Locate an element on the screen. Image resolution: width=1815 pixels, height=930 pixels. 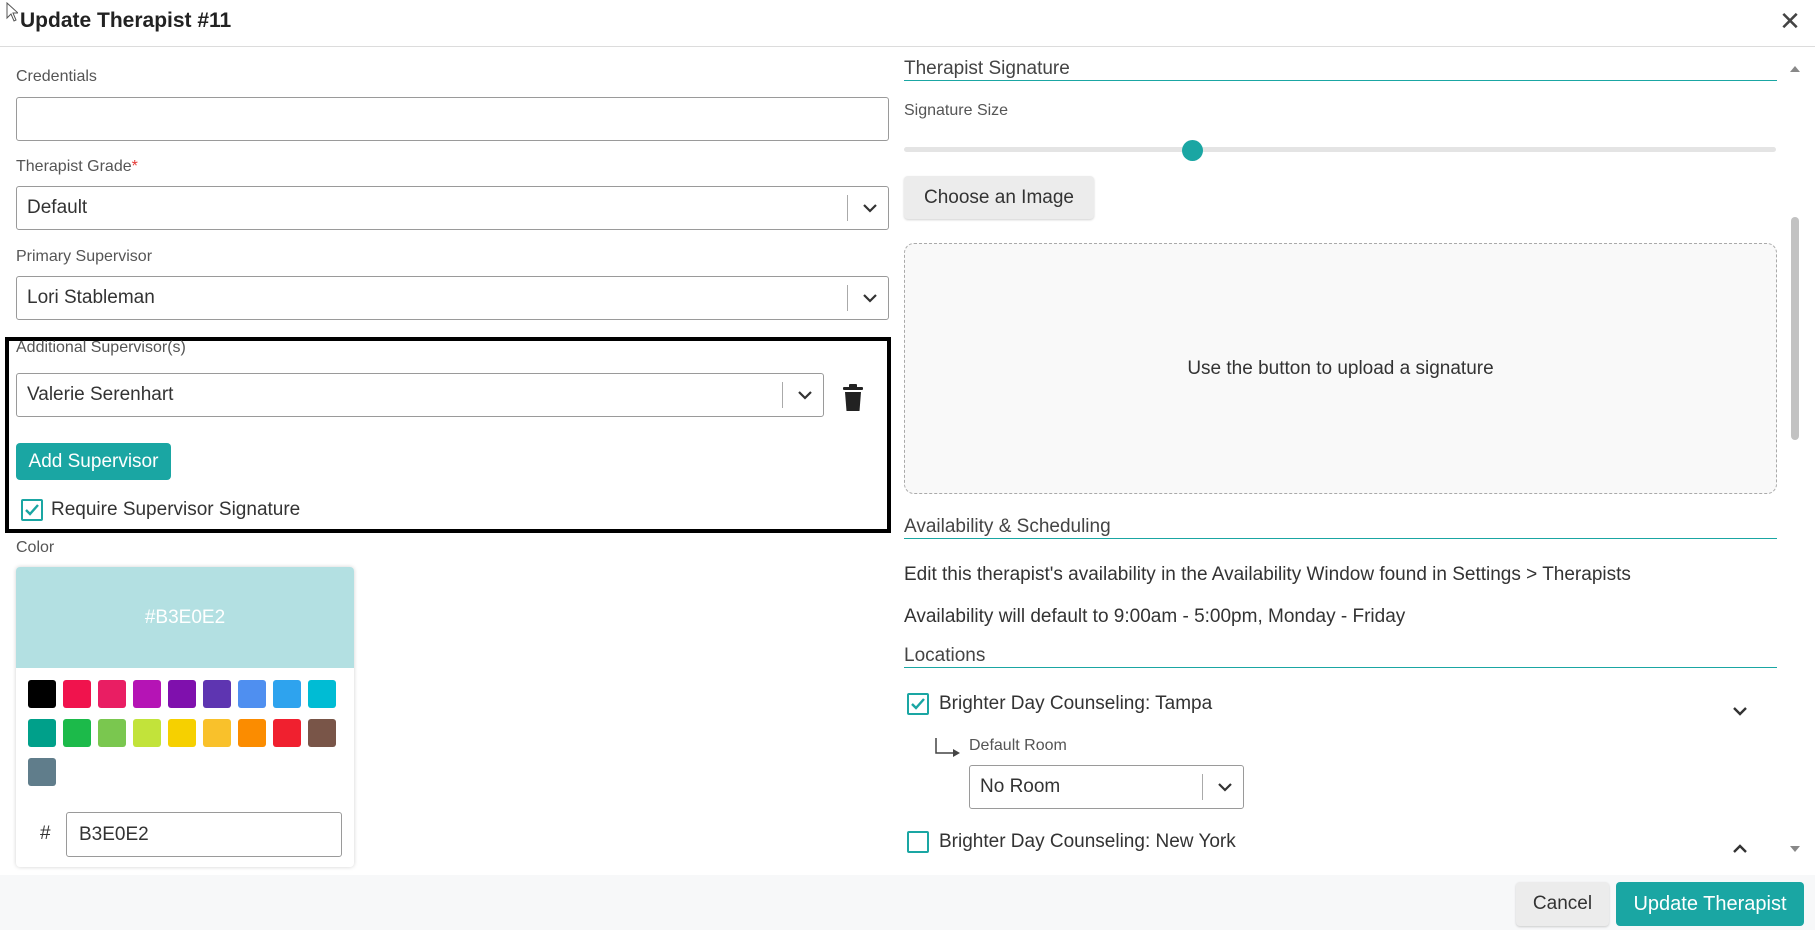
additional-supervisor-select: Valerie Serenhart is located at coordinates (420, 395).